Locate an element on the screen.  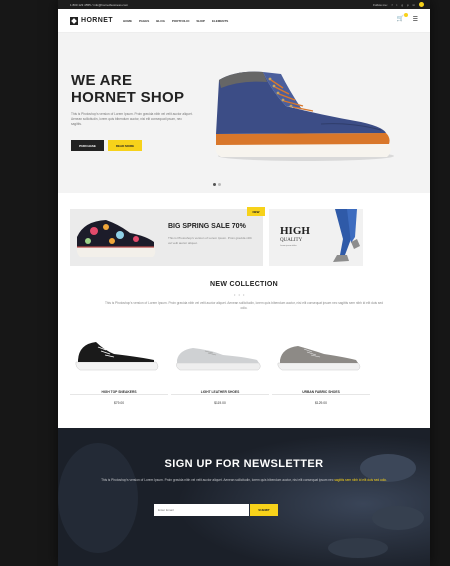
newsletter-text-highlight: sagittis sem nibh id elit duis sed odio. is located at coordinates (360, 480).